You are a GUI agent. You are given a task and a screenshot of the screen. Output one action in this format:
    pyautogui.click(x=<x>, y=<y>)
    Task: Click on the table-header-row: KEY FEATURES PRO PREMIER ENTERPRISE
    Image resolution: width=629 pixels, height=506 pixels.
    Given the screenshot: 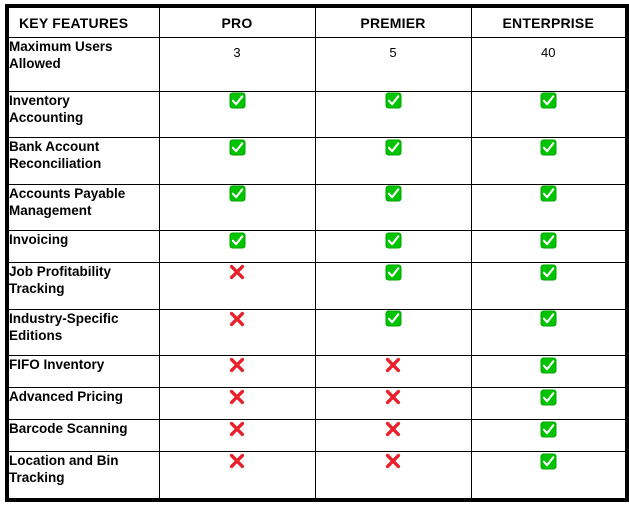 What is the action you would take?
    pyautogui.click(x=317, y=21)
    